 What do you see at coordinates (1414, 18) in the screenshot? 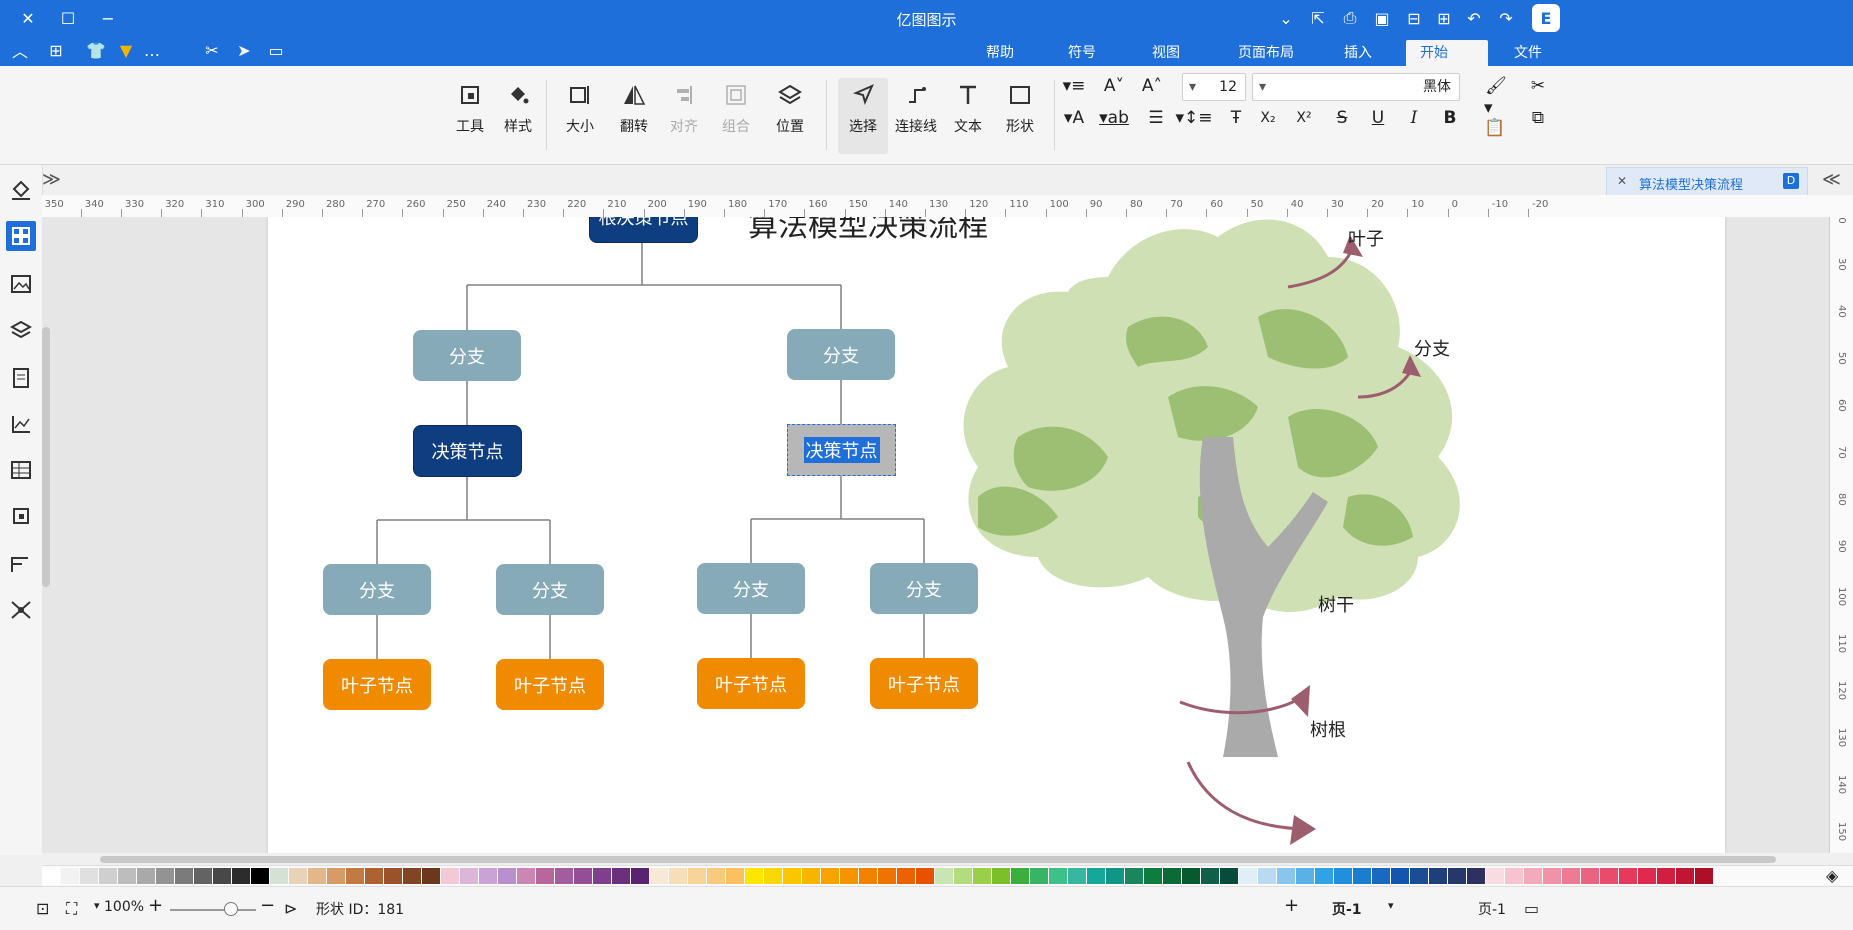
I see `open-folder-icon: ⊟` at bounding box center [1414, 18].